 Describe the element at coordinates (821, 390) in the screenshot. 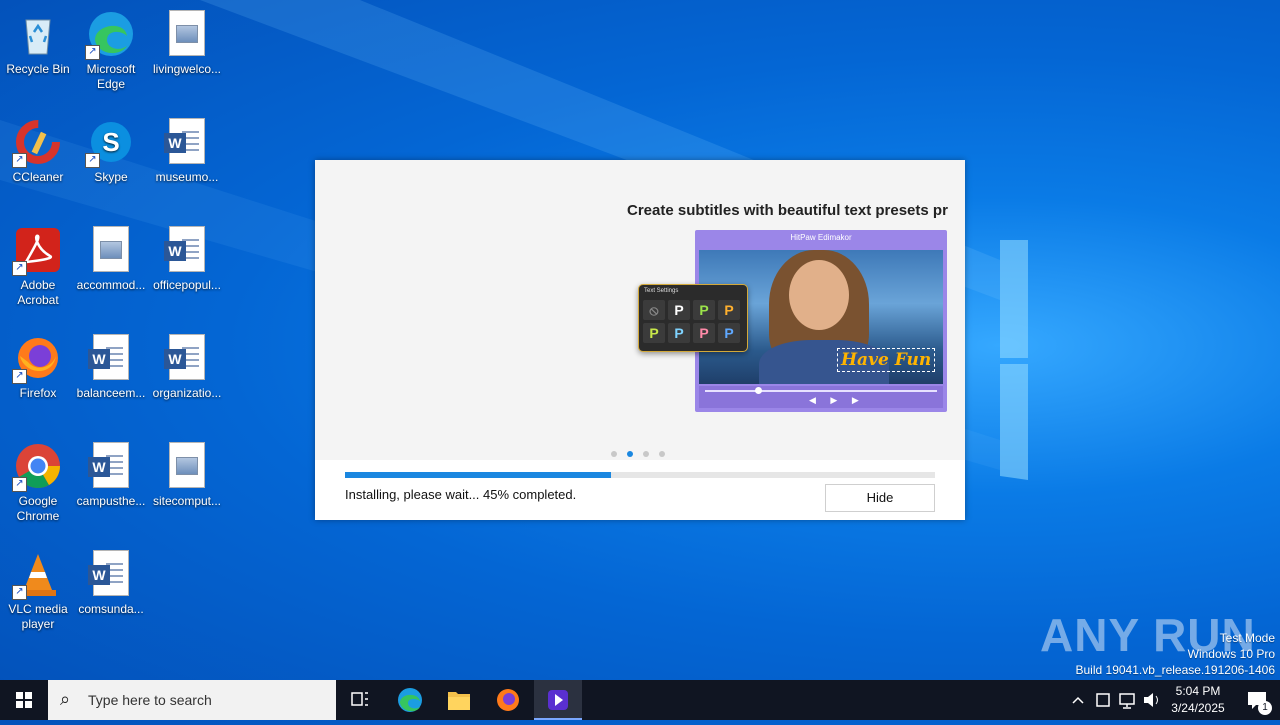

I see `player-timeline` at that location.